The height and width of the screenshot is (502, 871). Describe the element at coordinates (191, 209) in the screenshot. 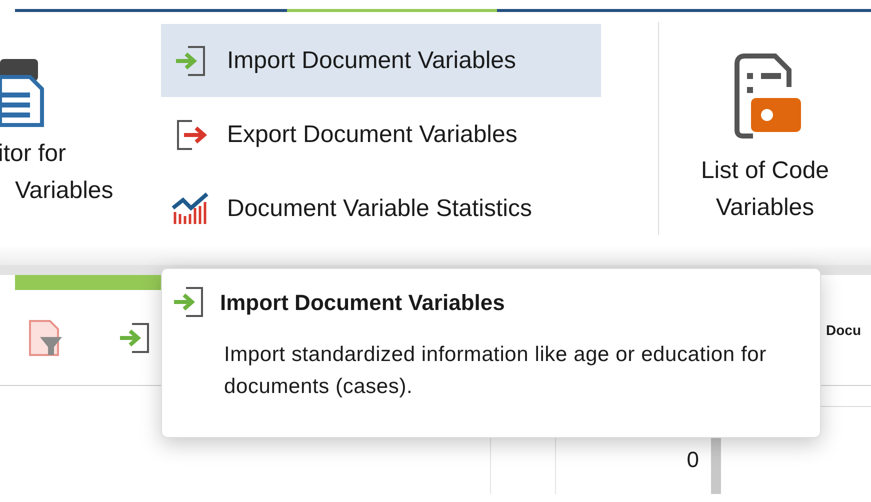

I see `chart-icon` at that location.